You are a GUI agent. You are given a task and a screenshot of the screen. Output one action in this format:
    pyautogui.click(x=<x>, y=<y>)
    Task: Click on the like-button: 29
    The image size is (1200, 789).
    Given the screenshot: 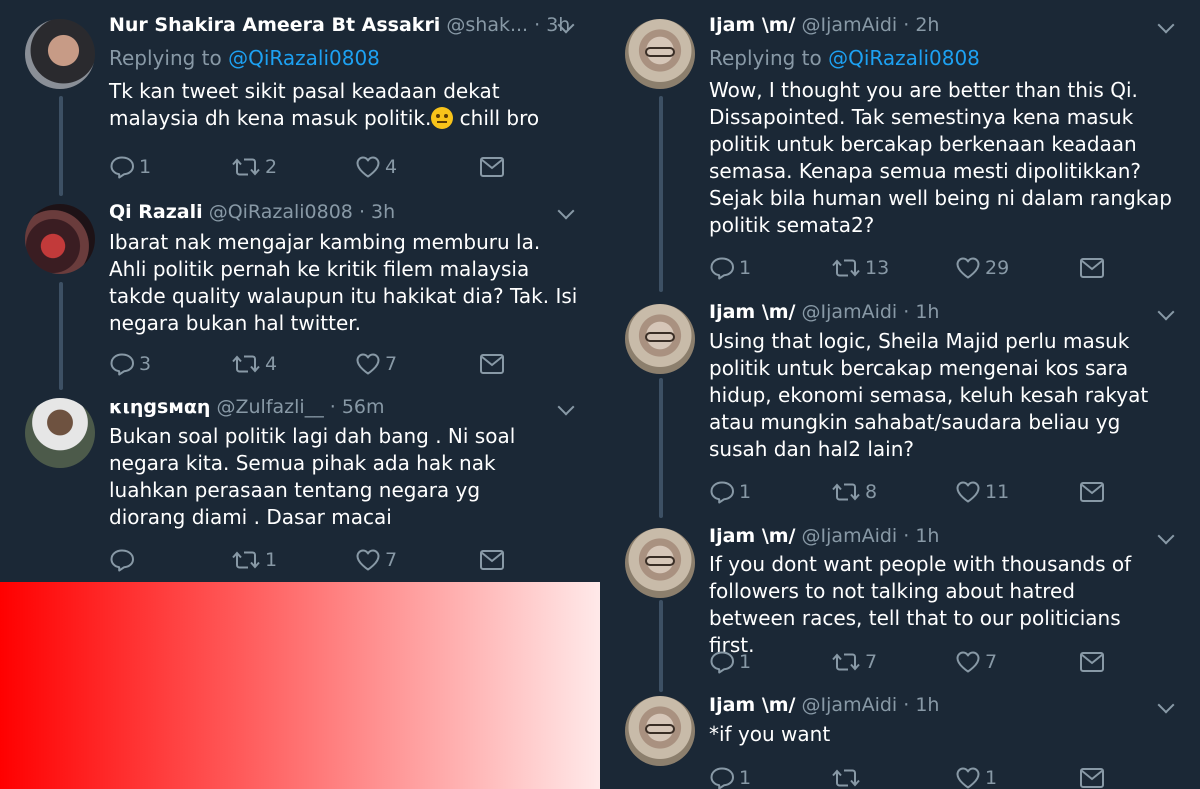 What is the action you would take?
    pyautogui.click(x=982, y=268)
    